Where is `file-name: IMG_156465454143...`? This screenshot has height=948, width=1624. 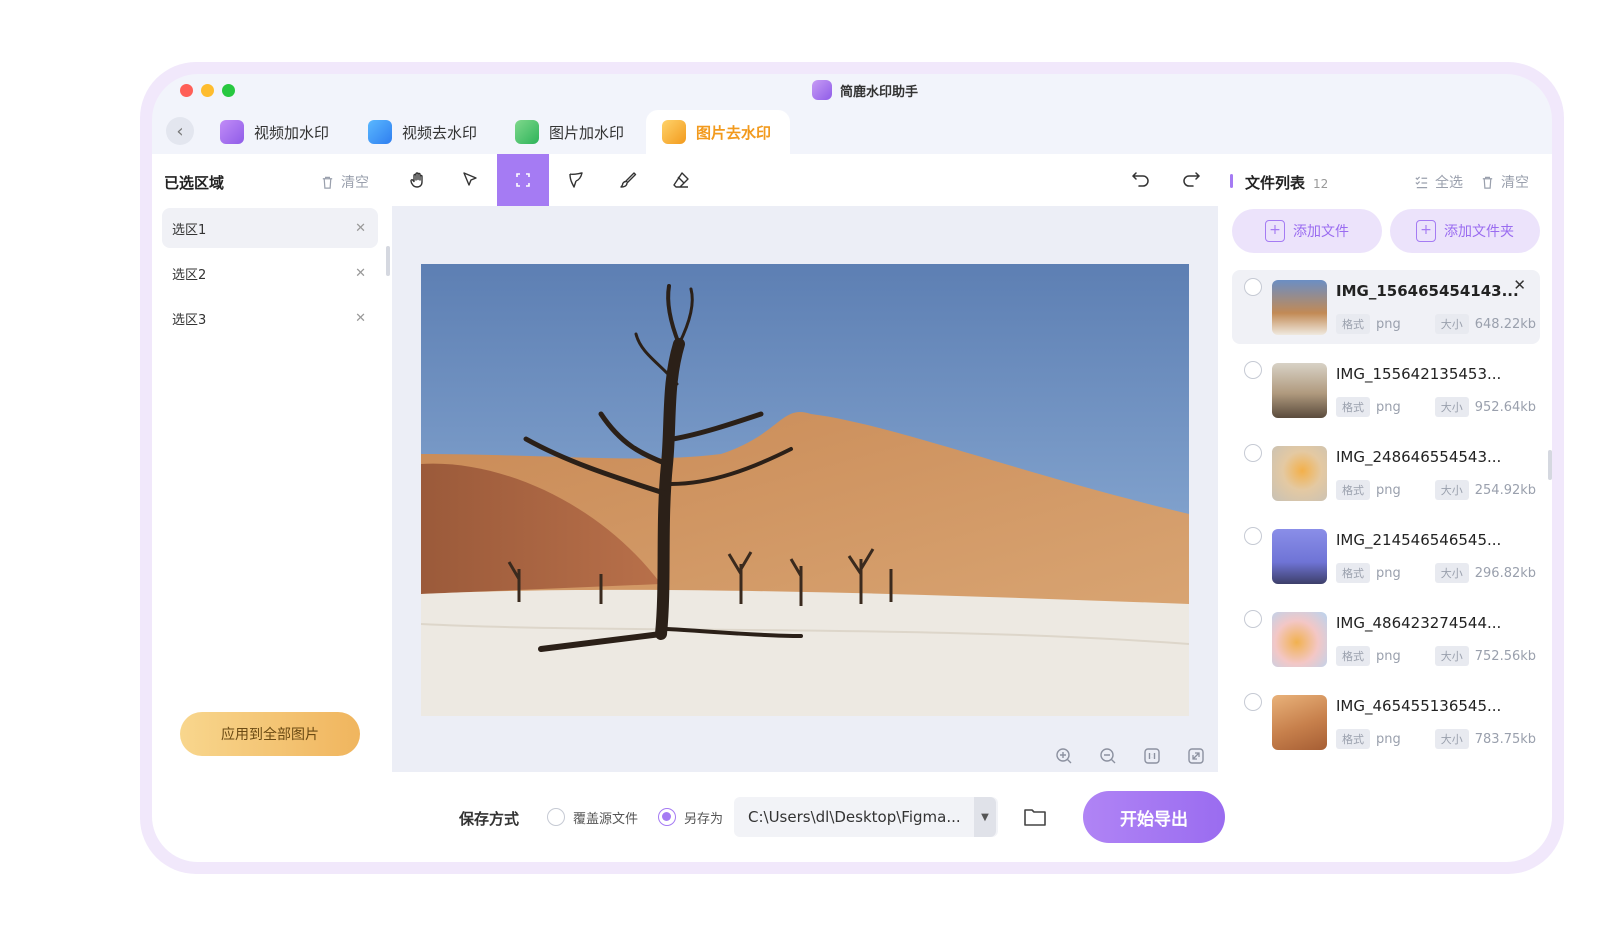 file-name: IMG_156465454143... is located at coordinates (1427, 291).